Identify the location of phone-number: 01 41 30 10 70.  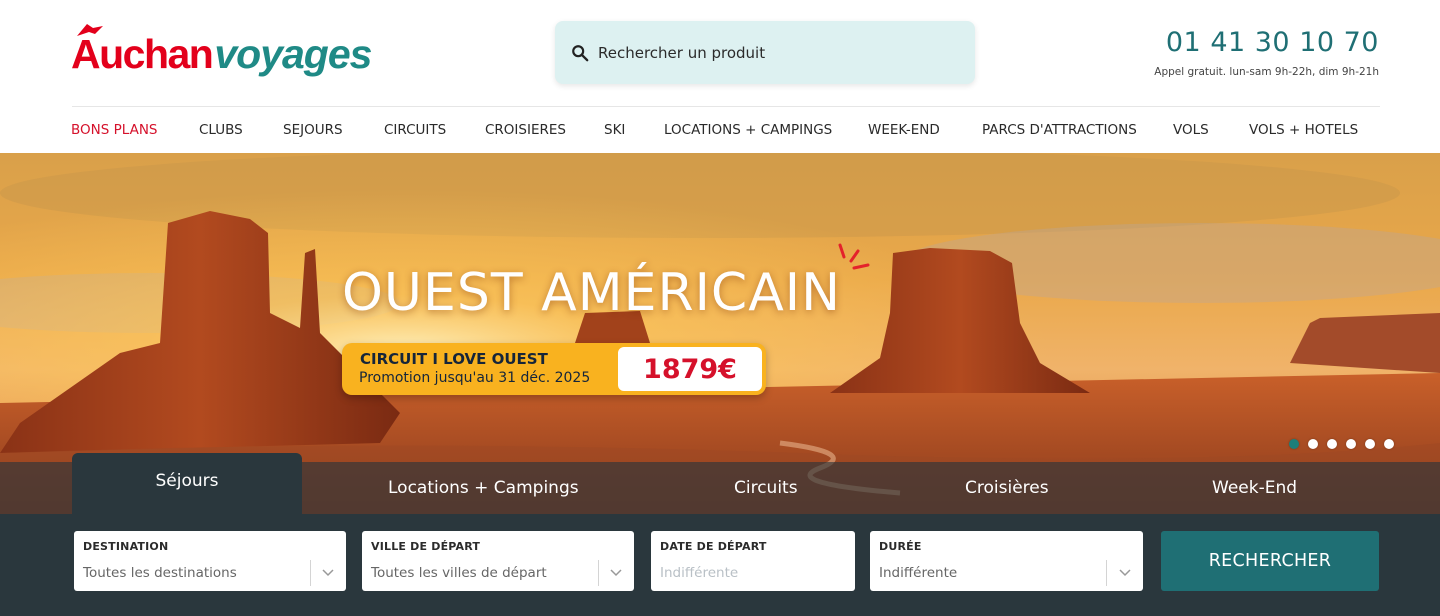
(1266, 43).